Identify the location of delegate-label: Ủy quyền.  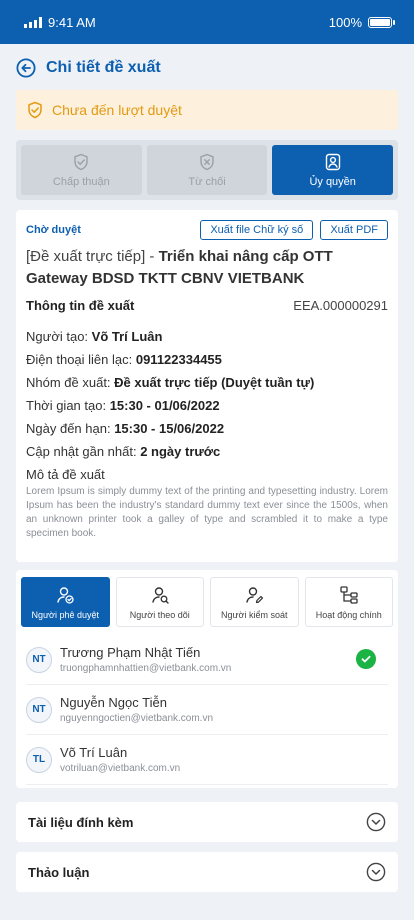
(332, 181).